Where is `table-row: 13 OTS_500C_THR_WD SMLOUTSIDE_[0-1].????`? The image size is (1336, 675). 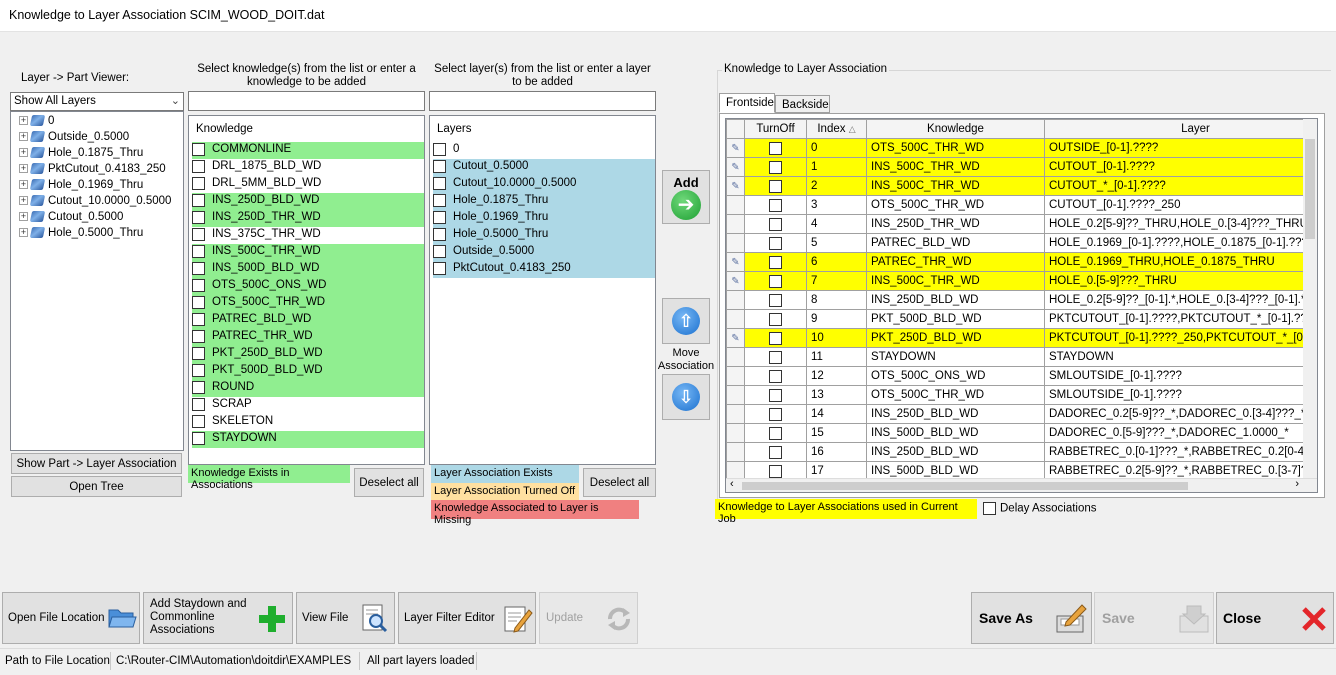 table-row: 13 OTS_500C_THR_WD SMLOUTSIDE_[0-1].???? is located at coordinates (1021, 395).